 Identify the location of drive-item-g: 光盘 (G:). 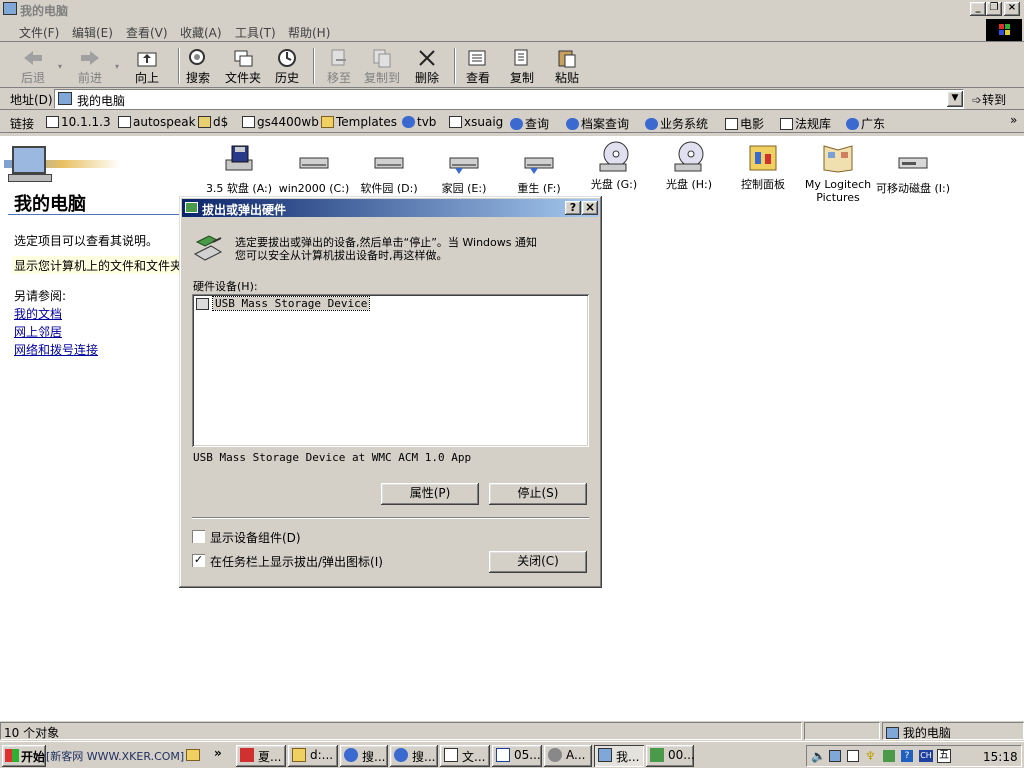
(614, 165).